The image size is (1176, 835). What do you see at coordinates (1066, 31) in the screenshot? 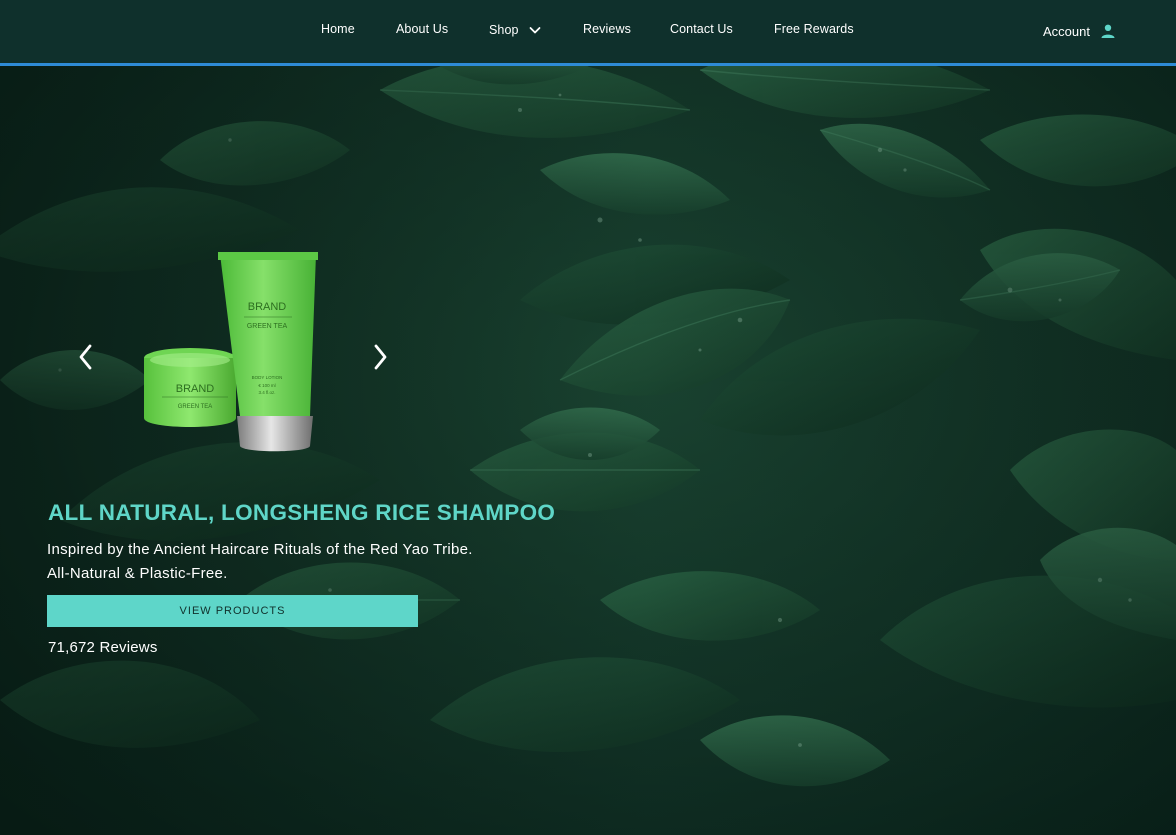
I see `account-label: Account` at bounding box center [1066, 31].